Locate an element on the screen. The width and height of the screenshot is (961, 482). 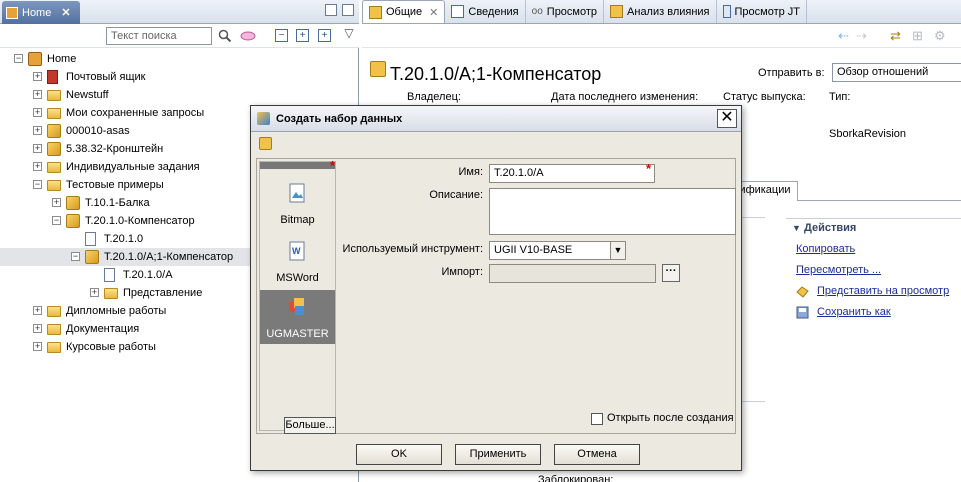
jt-icon is located at coordinates (726, 11).